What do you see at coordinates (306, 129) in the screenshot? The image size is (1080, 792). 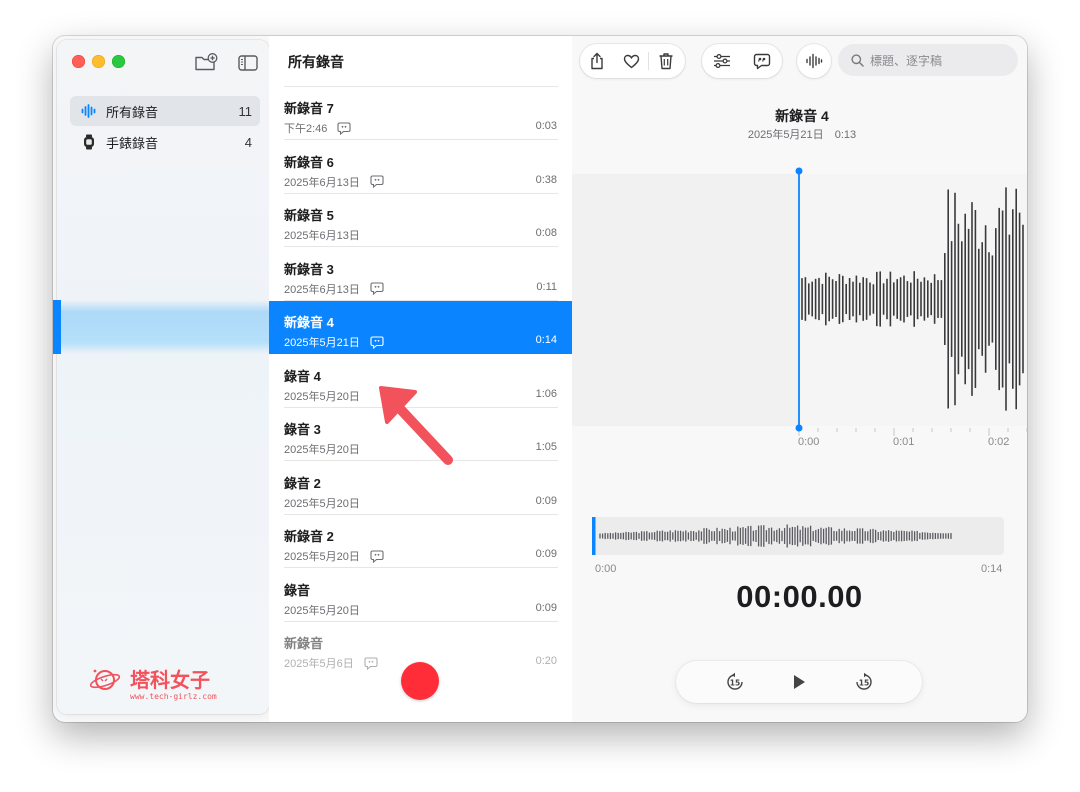 I see `recording-date: 下午2:46` at bounding box center [306, 129].